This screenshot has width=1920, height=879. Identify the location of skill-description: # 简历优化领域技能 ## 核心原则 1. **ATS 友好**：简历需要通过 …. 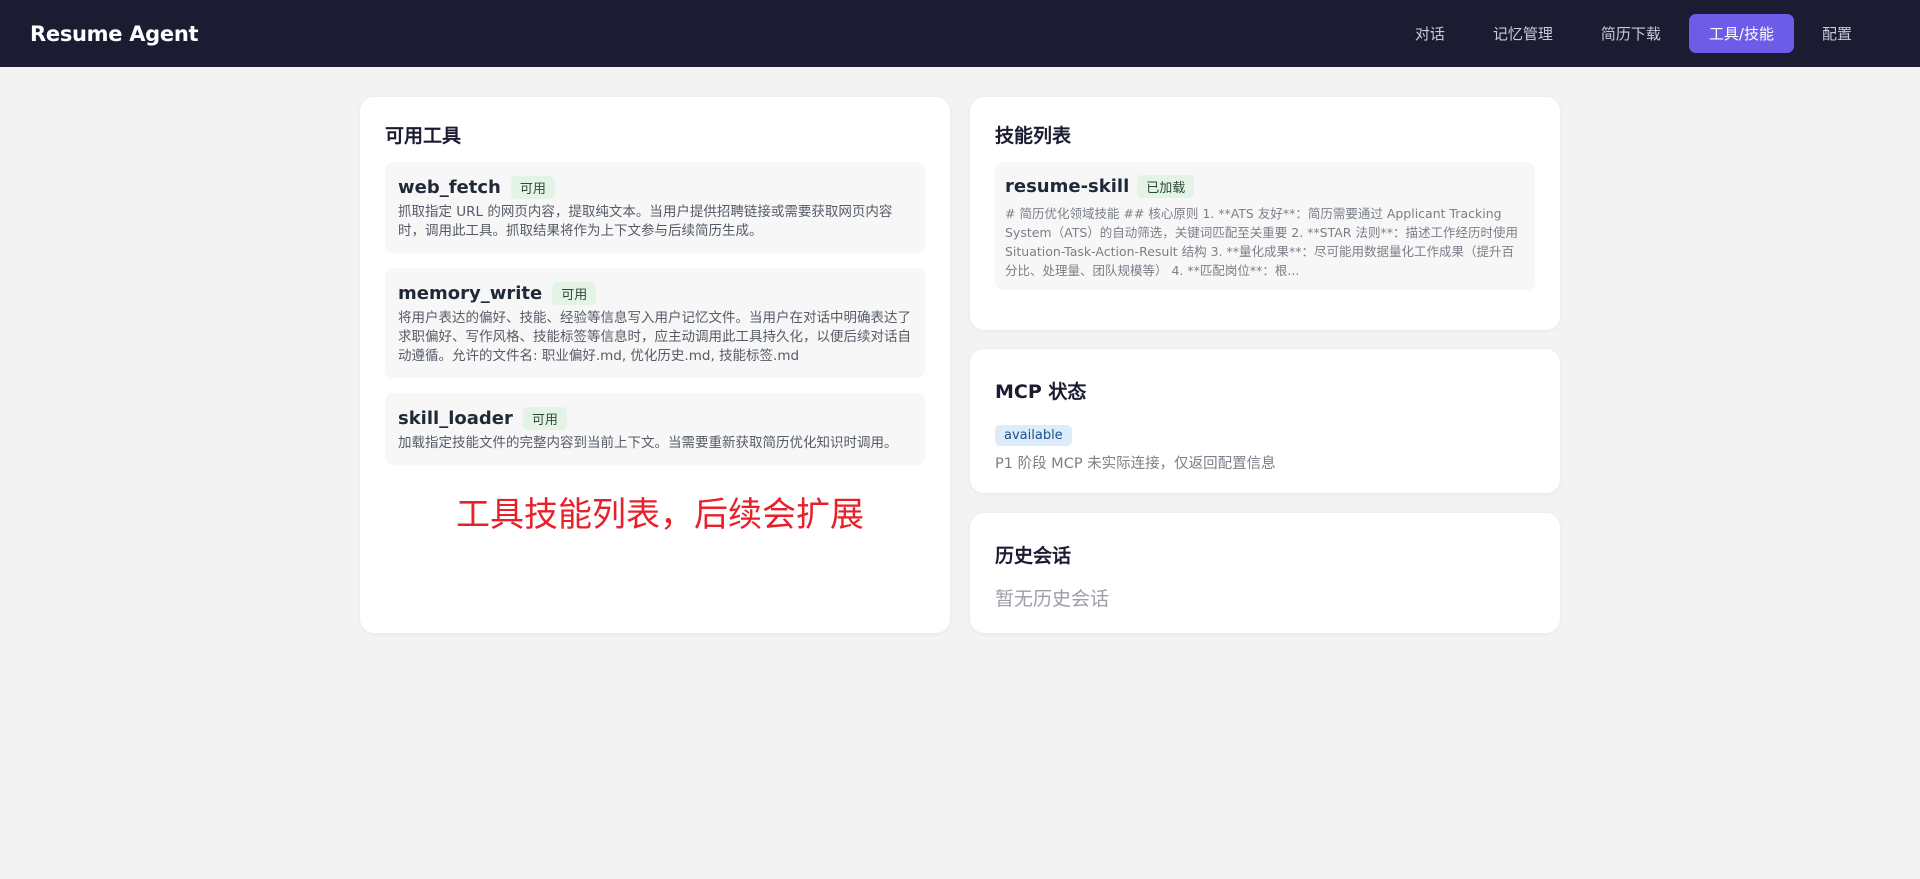
(1261, 242).